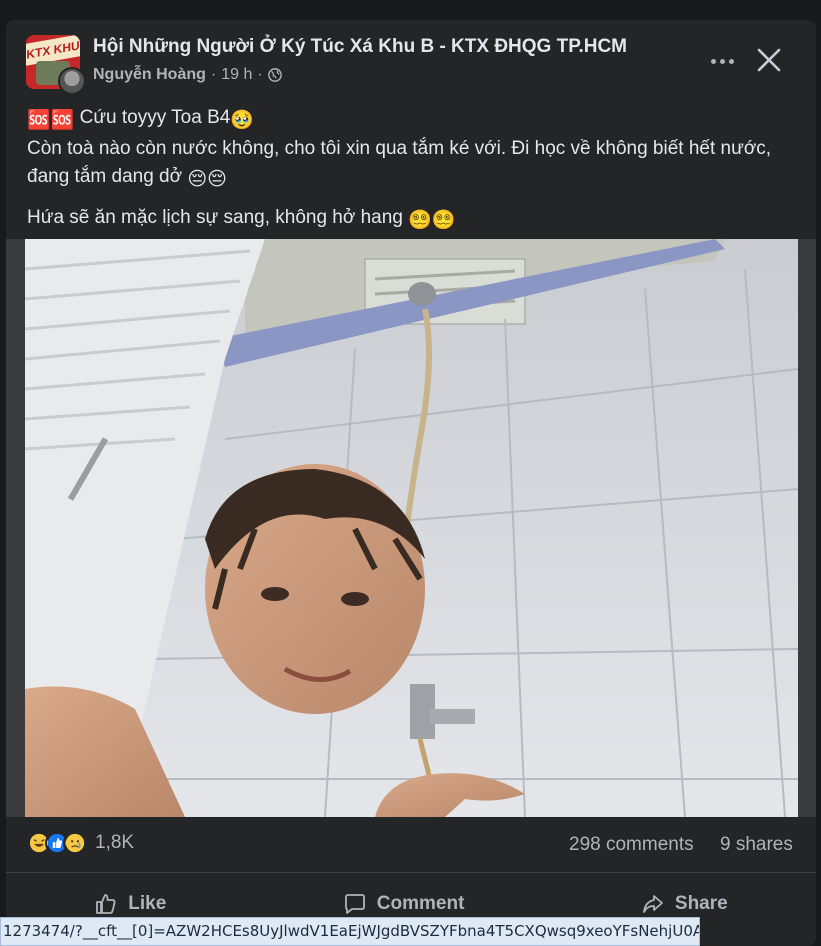 This screenshot has width=821, height=946. What do you see at coordinates (411, 845) in the screenshot?
I see `post-stats: 1,8K 298 comments 9 shares` at bounding box center [411, 845].